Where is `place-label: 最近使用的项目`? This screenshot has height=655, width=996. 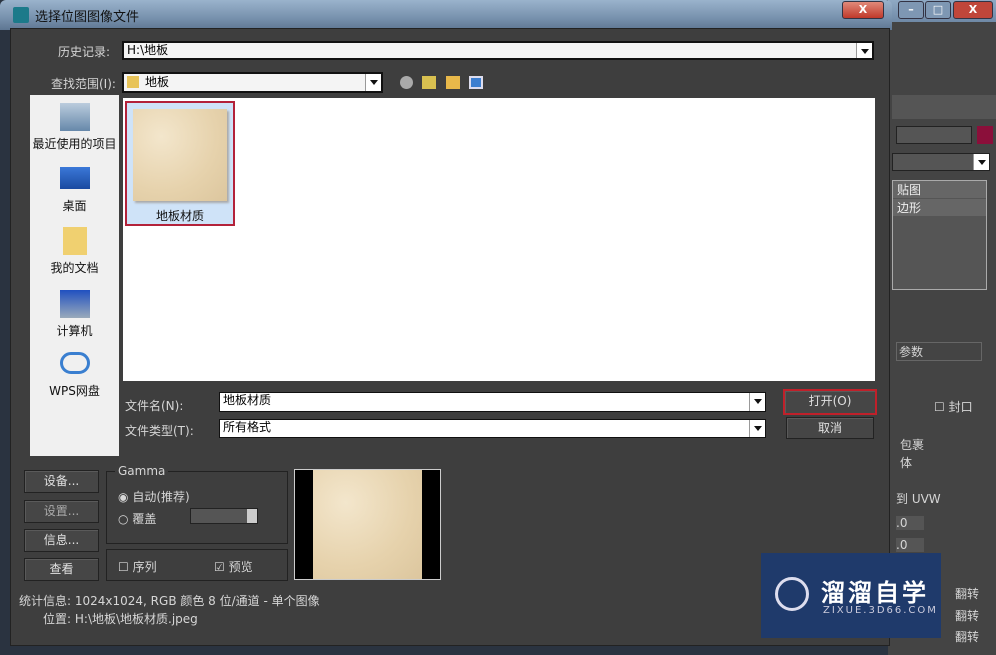 place-label: 最近使用的项目 is located at coordinates (74, 144).